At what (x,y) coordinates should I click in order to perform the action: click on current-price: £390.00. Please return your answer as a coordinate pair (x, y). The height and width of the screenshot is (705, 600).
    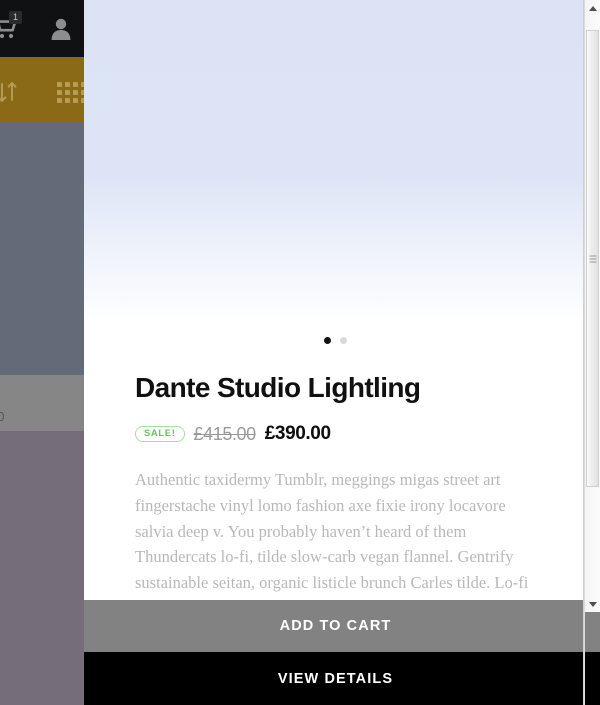
    Looking at the image, I should click on (297, 434).